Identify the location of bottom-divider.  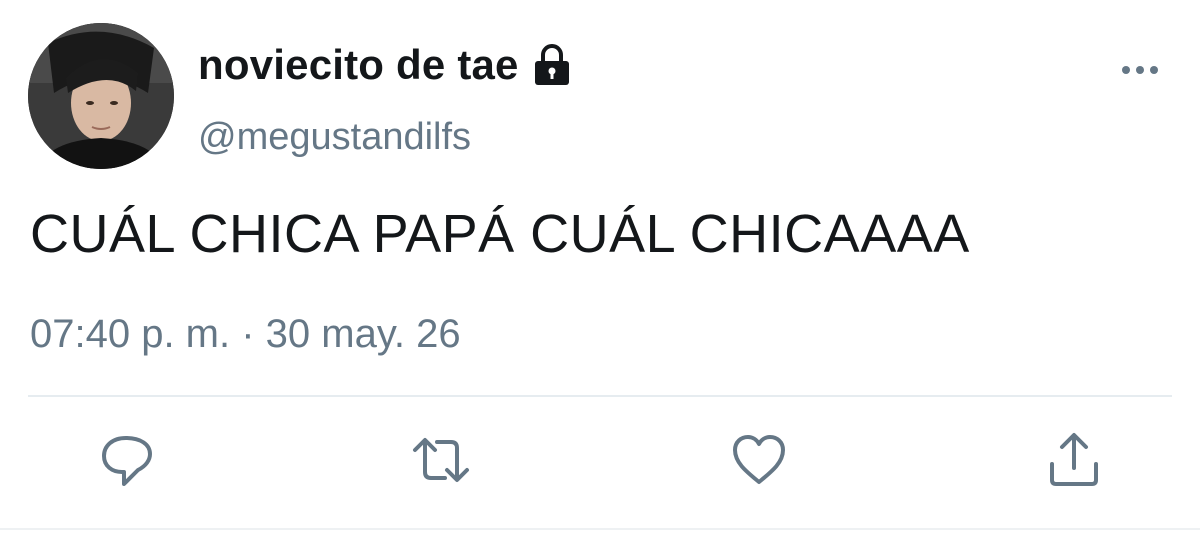
(600, 529).